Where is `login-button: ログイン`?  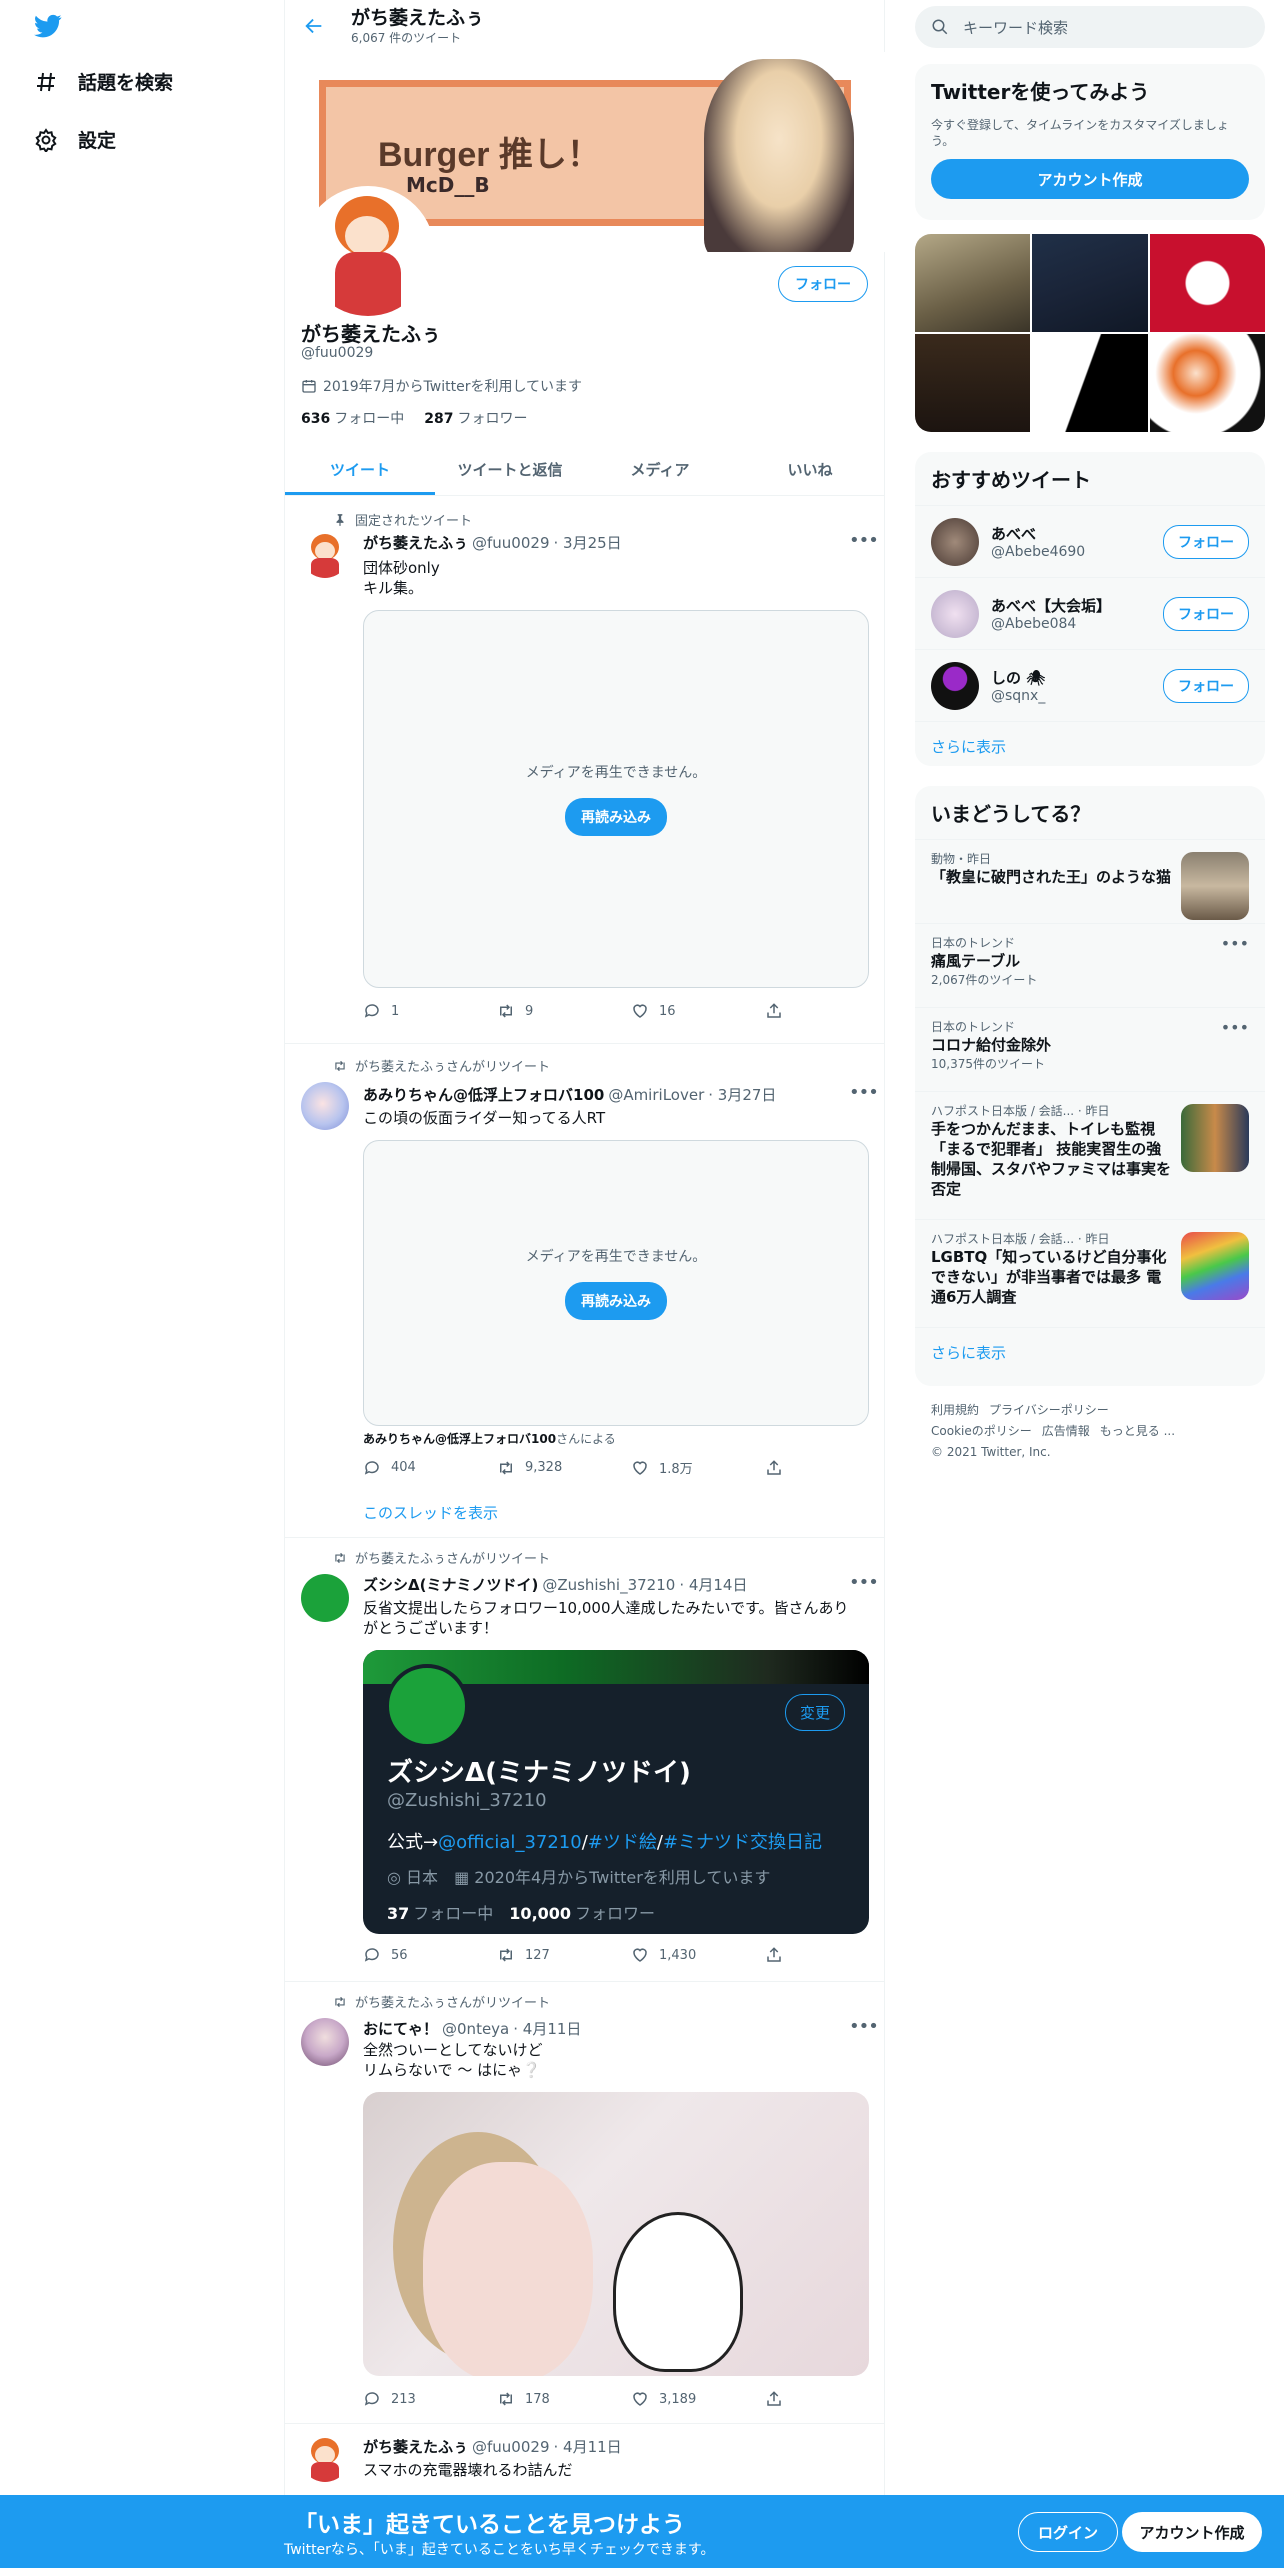 login-button: ログイン is located at coordinates (1068, 2532).